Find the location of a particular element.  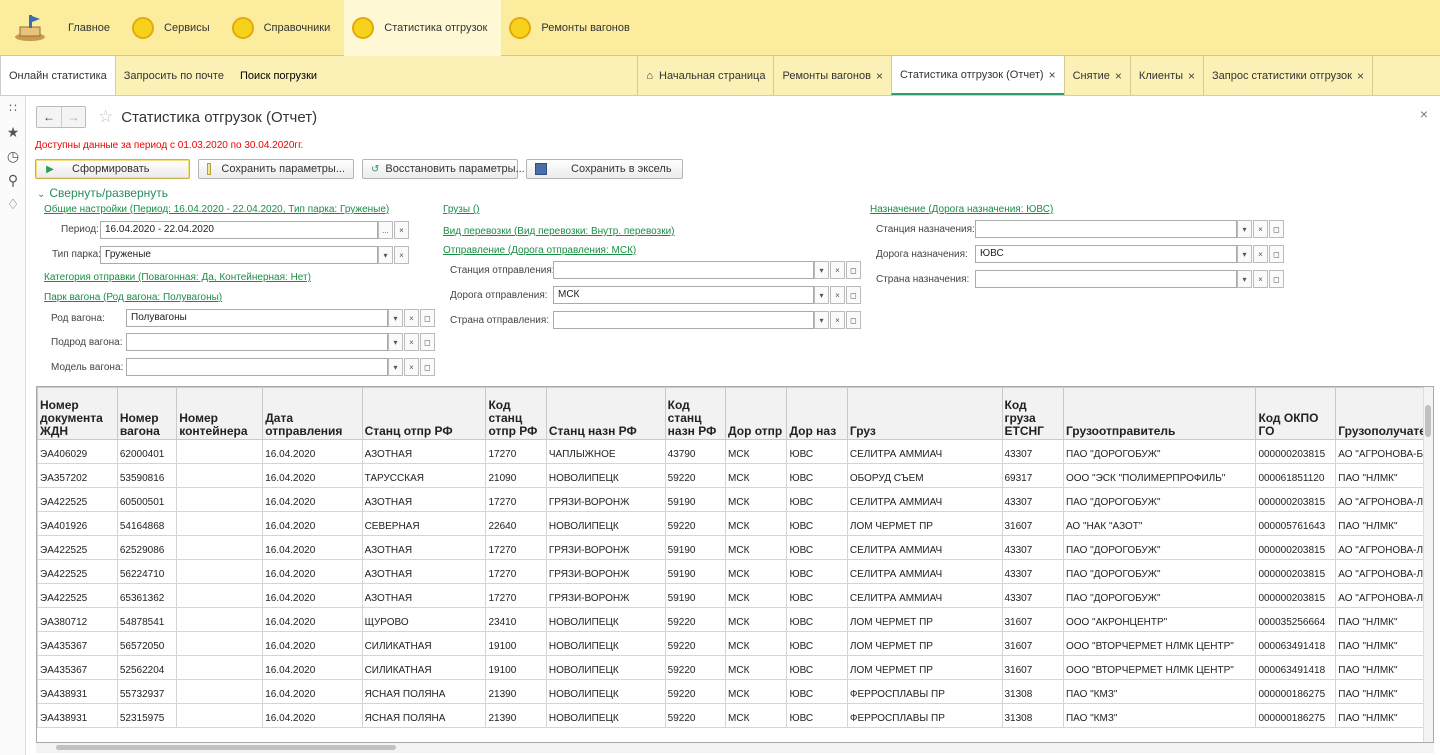

park-type-clear-icon: × is located at coordinates (401, 255).